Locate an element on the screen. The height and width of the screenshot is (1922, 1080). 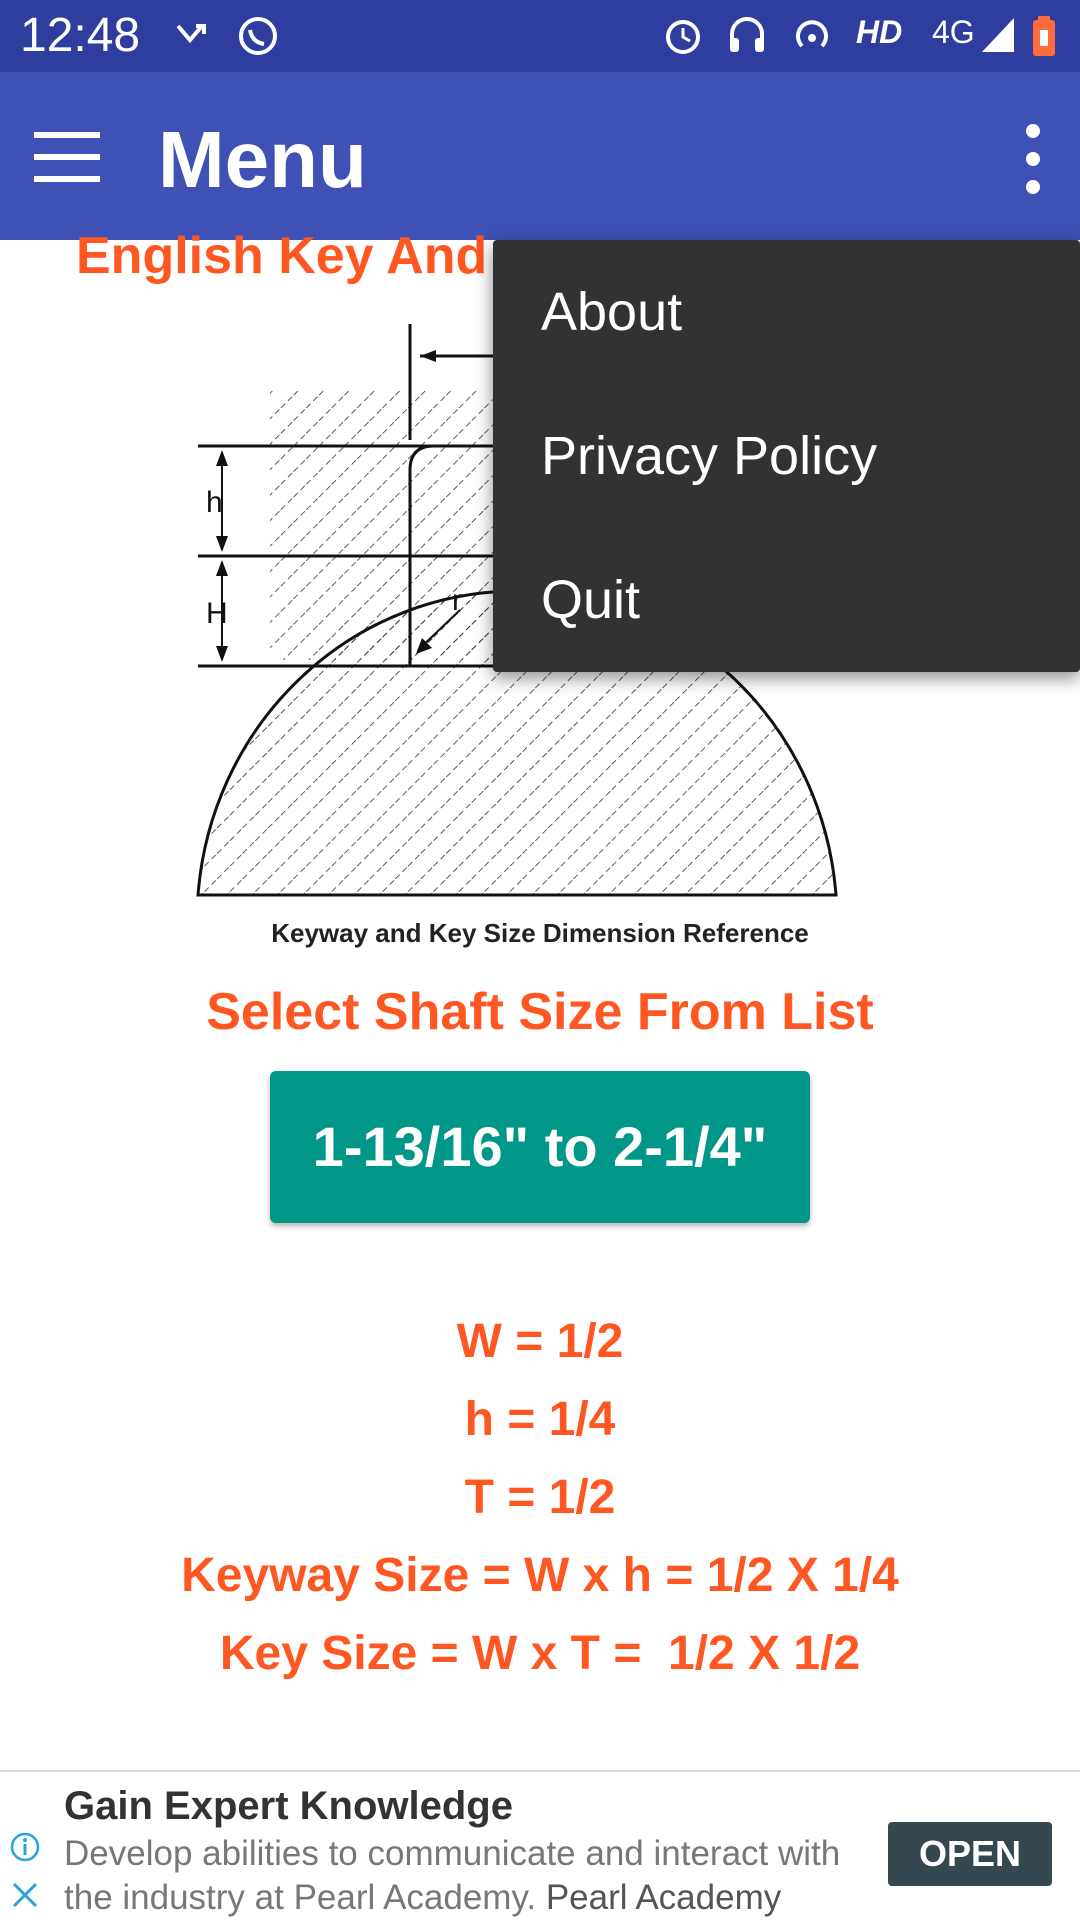
menu-item-quit: Quit is located at coordinates (786, 600).